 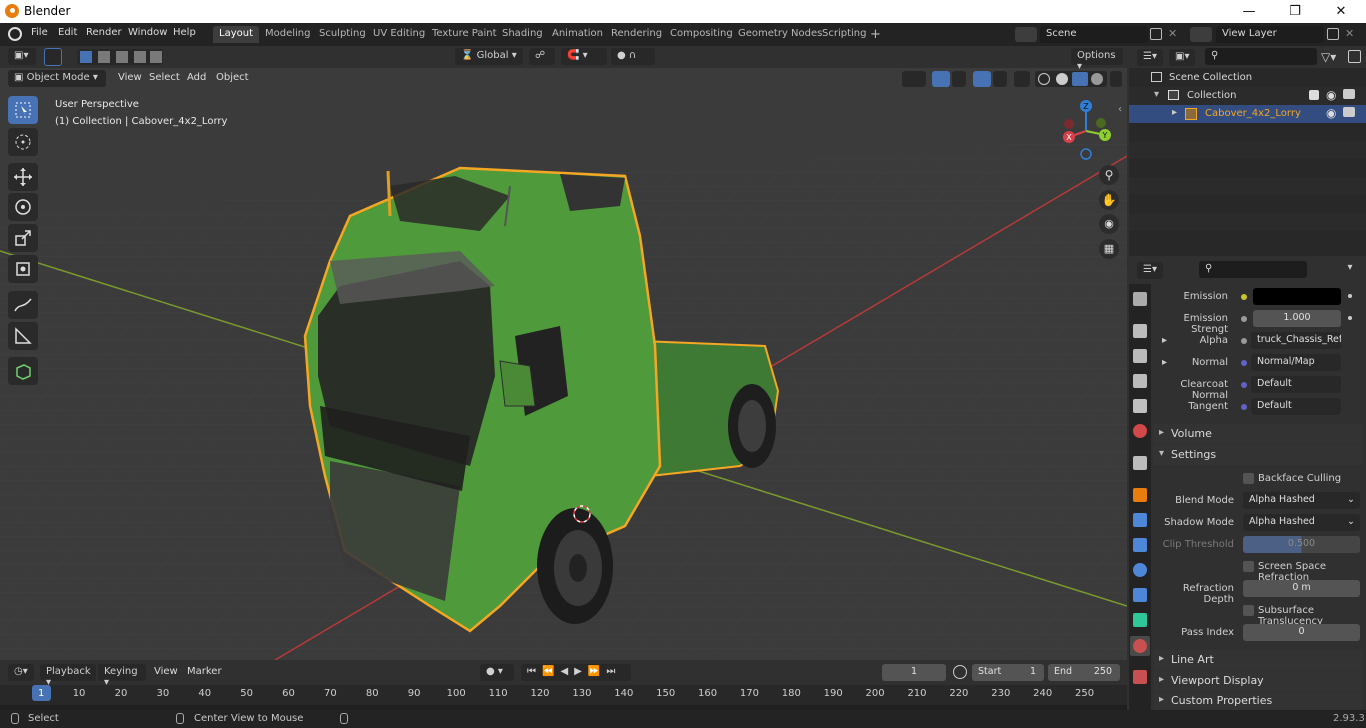 What do you see at coordinates (140, 57) in the screenshot?
I see `select-invert-icon` at bounding box center [140, 57].